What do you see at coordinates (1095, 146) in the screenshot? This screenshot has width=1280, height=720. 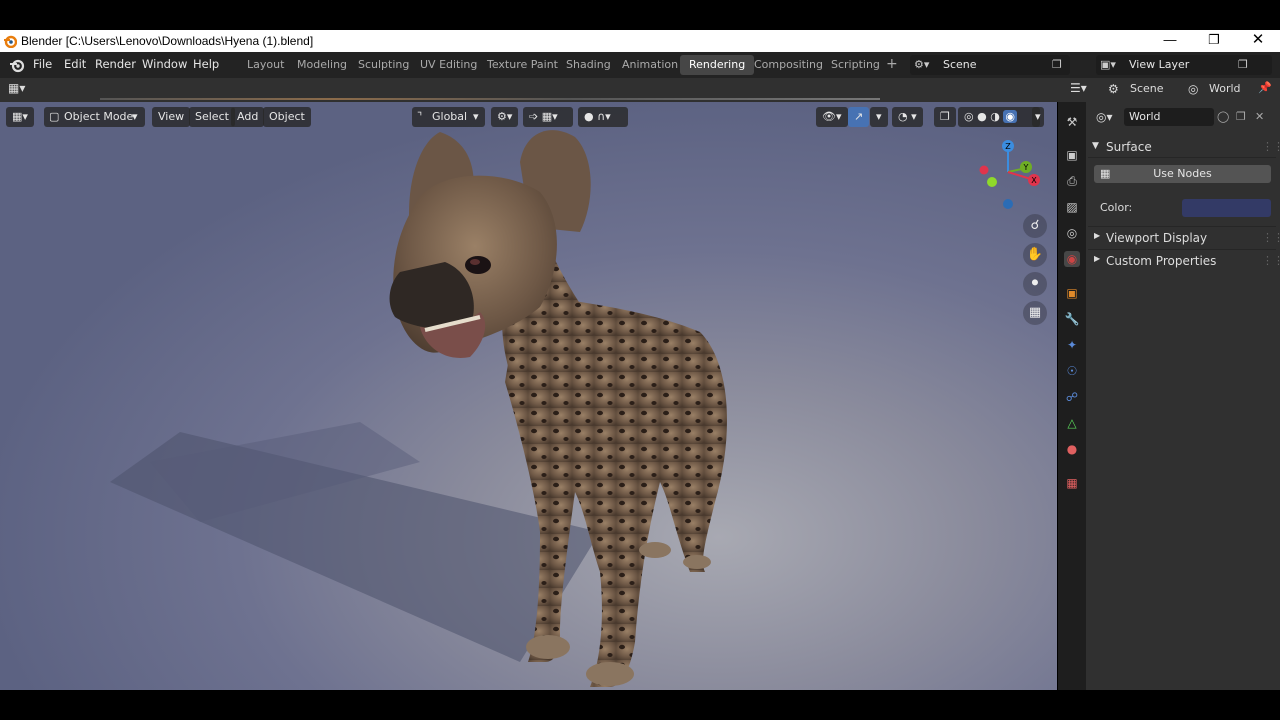 I see `chevron-down-icon: ▼` at bounding box center [1095, 146].